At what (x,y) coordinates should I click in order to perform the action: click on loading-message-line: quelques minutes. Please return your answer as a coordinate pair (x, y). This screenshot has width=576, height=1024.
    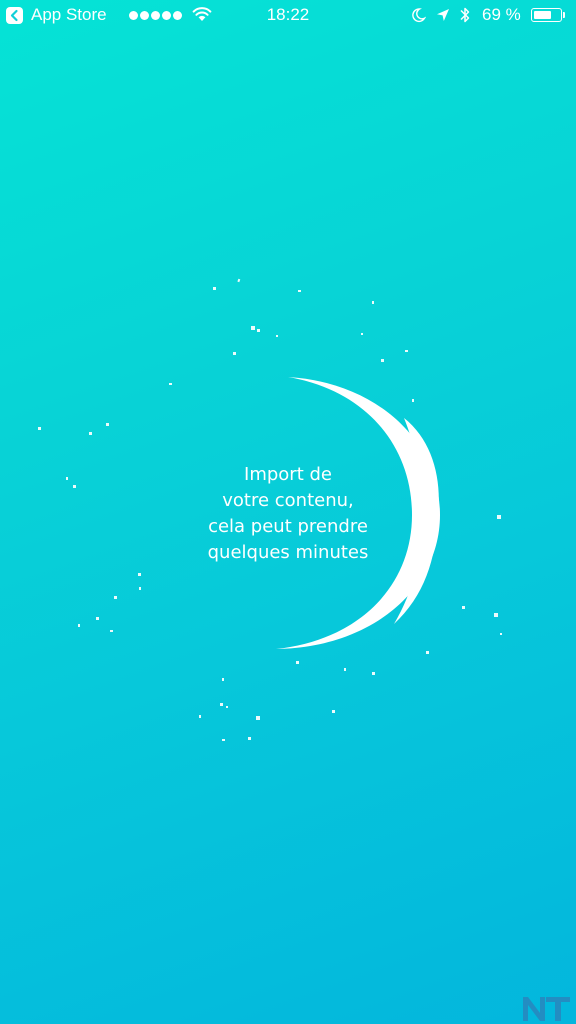
    Looking at the image, I should click on (288, 552).